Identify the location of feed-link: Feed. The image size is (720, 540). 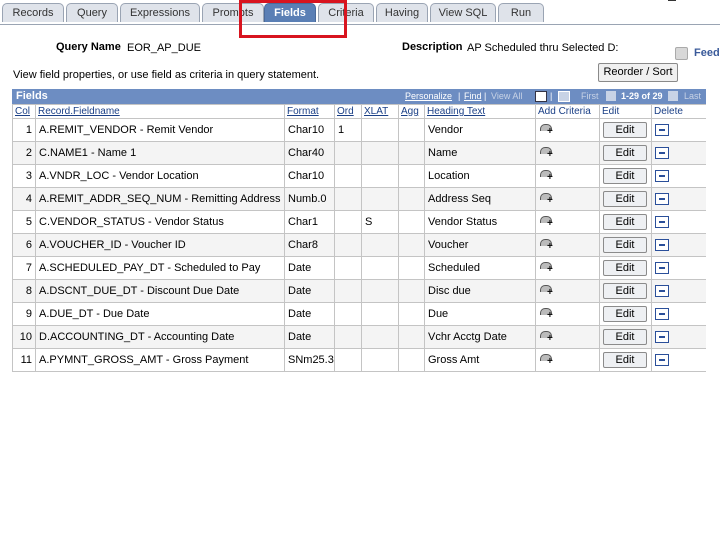
(707, 53).